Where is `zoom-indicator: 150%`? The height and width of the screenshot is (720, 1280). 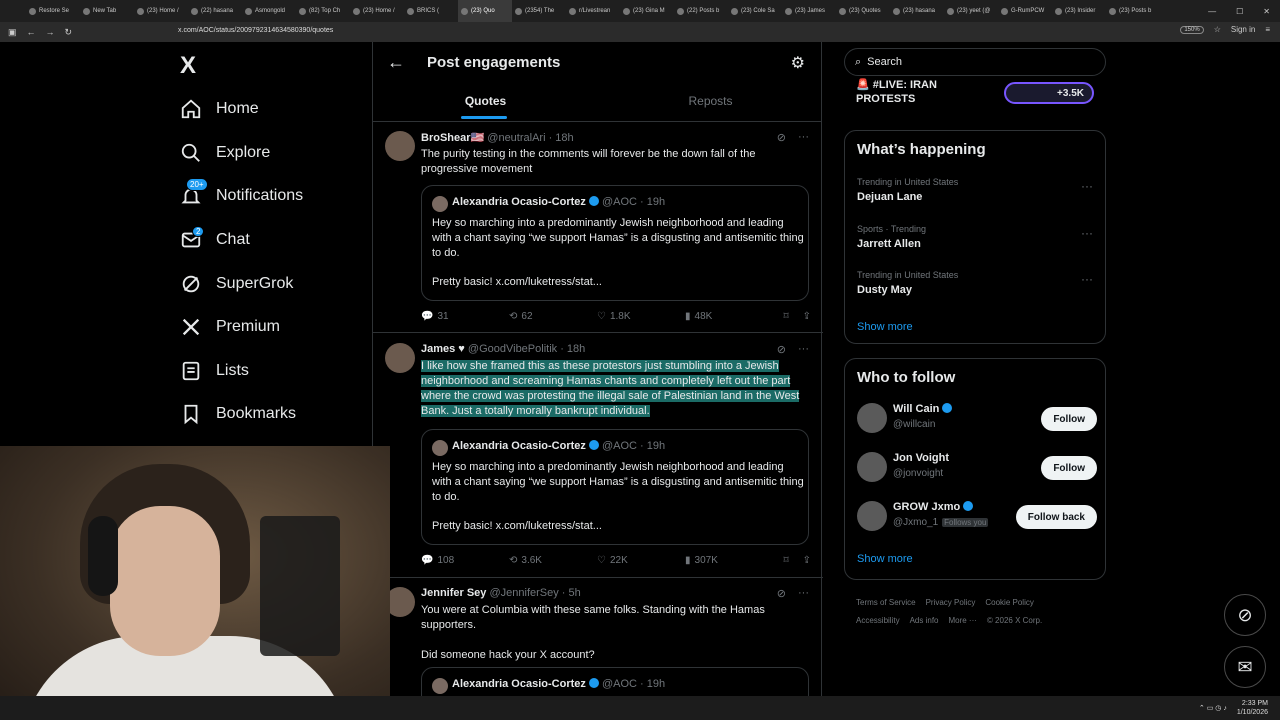 zoom-indicator: 150% is located at coordinates (1192, 29).